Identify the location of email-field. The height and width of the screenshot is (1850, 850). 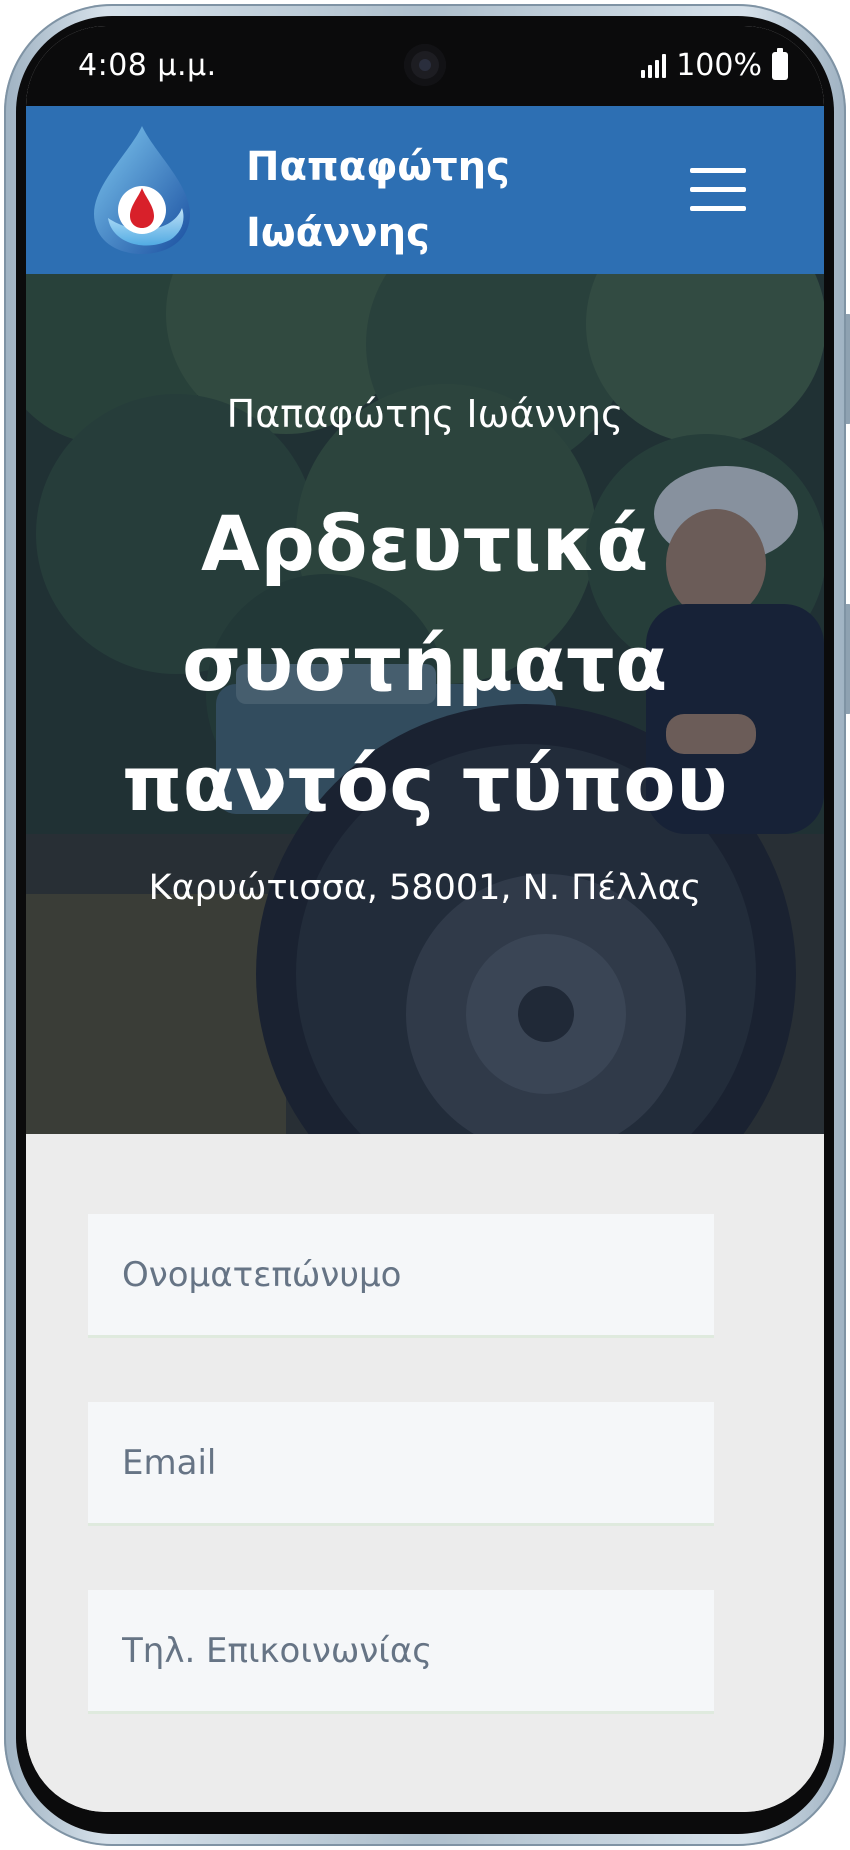
(401, 1464).